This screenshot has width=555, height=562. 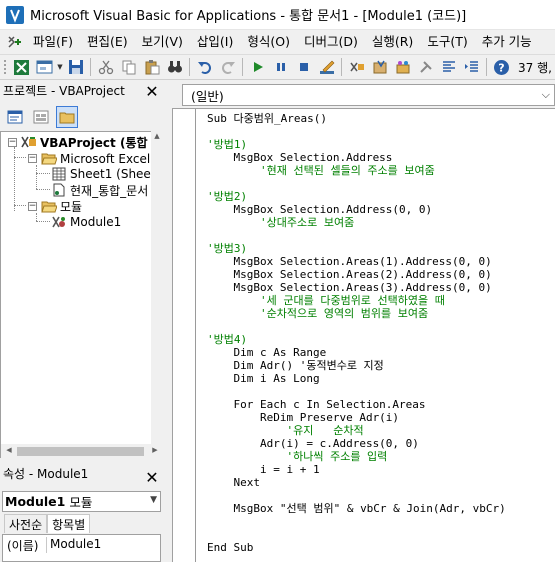 What do you see at coordinates (153, 500) in the screenshot?
I see `chevron-down-icon: ▼` at bounding box center [153, 500].